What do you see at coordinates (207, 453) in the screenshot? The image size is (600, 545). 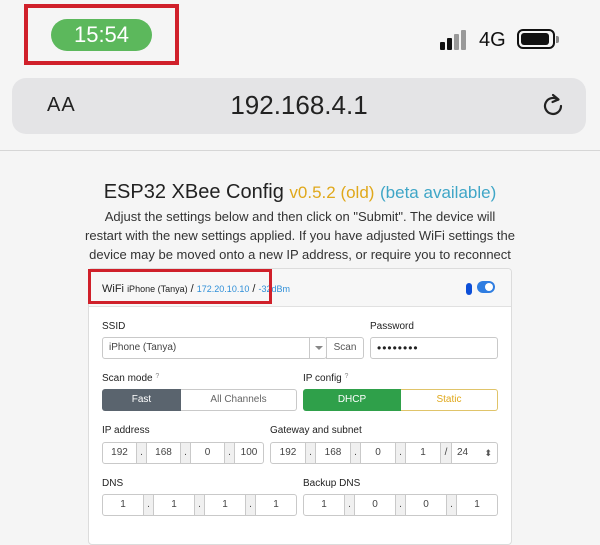 I see `ip-octet-3: 0` at bounding box center [207, 453].